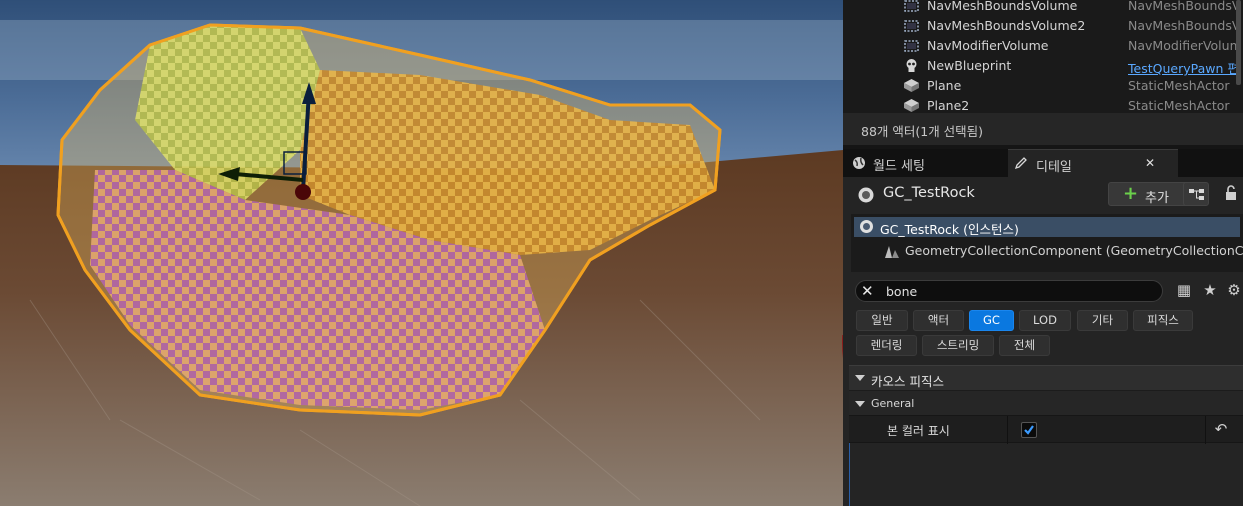 This screenshot has height=506, width=1243. I want to click on outliner-name: Plane, so click(944, 85).